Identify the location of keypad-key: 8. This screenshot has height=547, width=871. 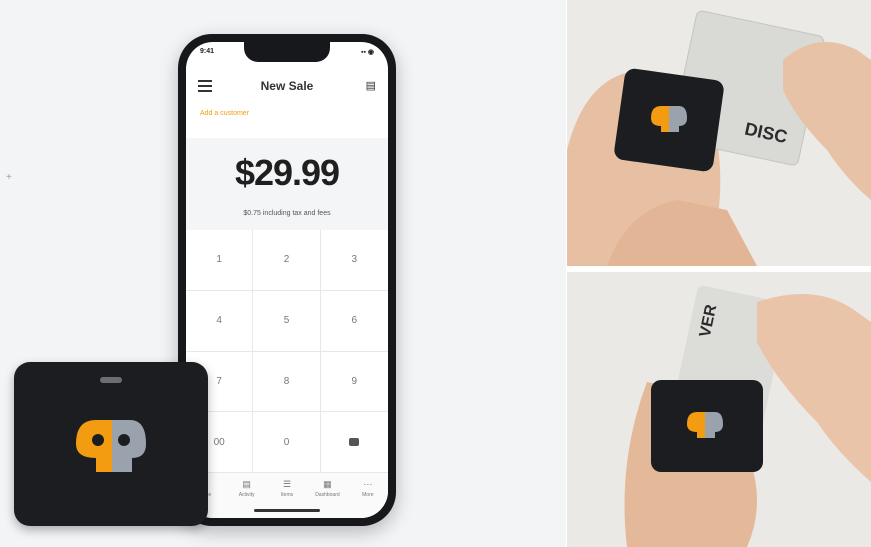
(287, 382).